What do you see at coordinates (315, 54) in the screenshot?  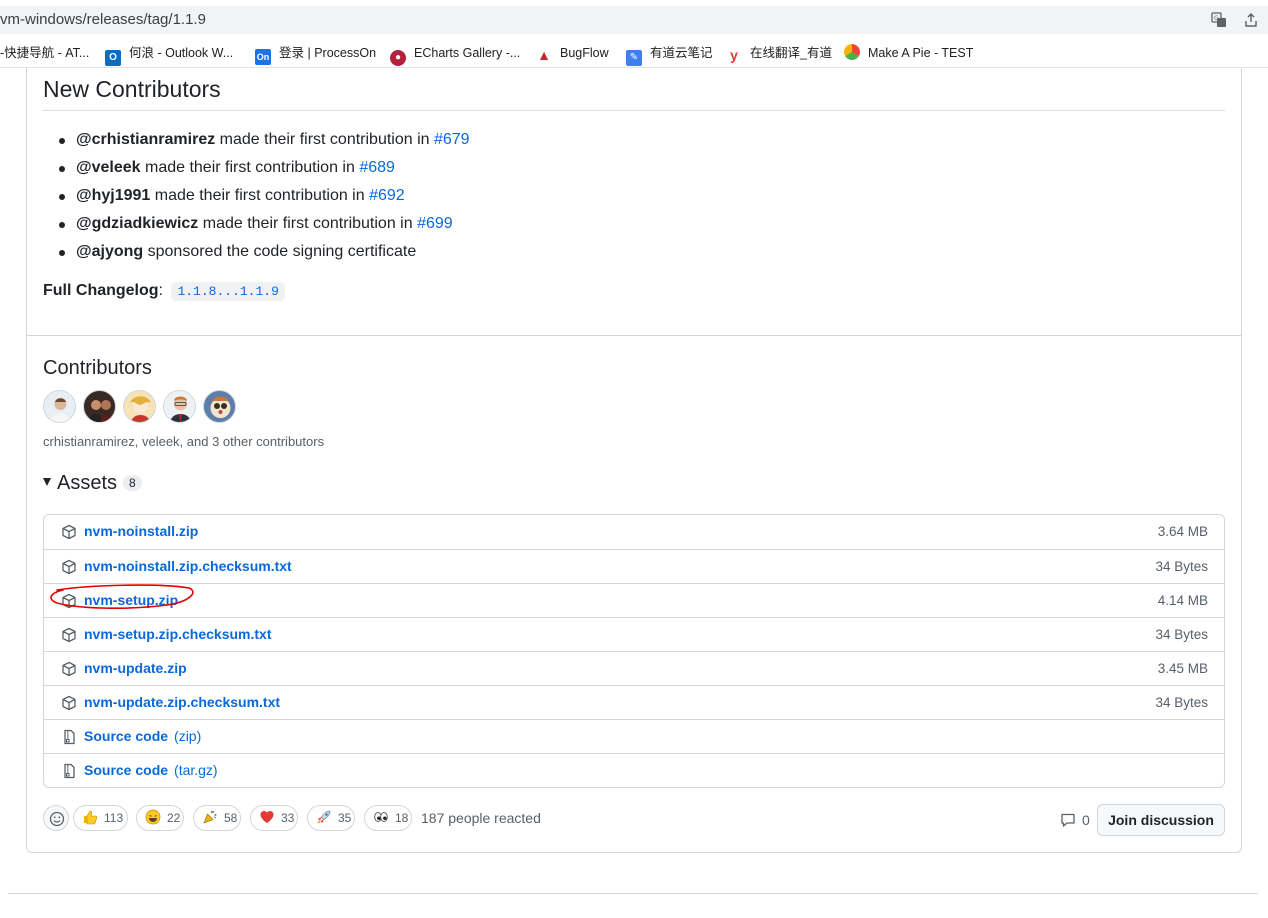 I see `bookmark-item: On 登录 | ProcessOn` at bounding box center [315, 54].